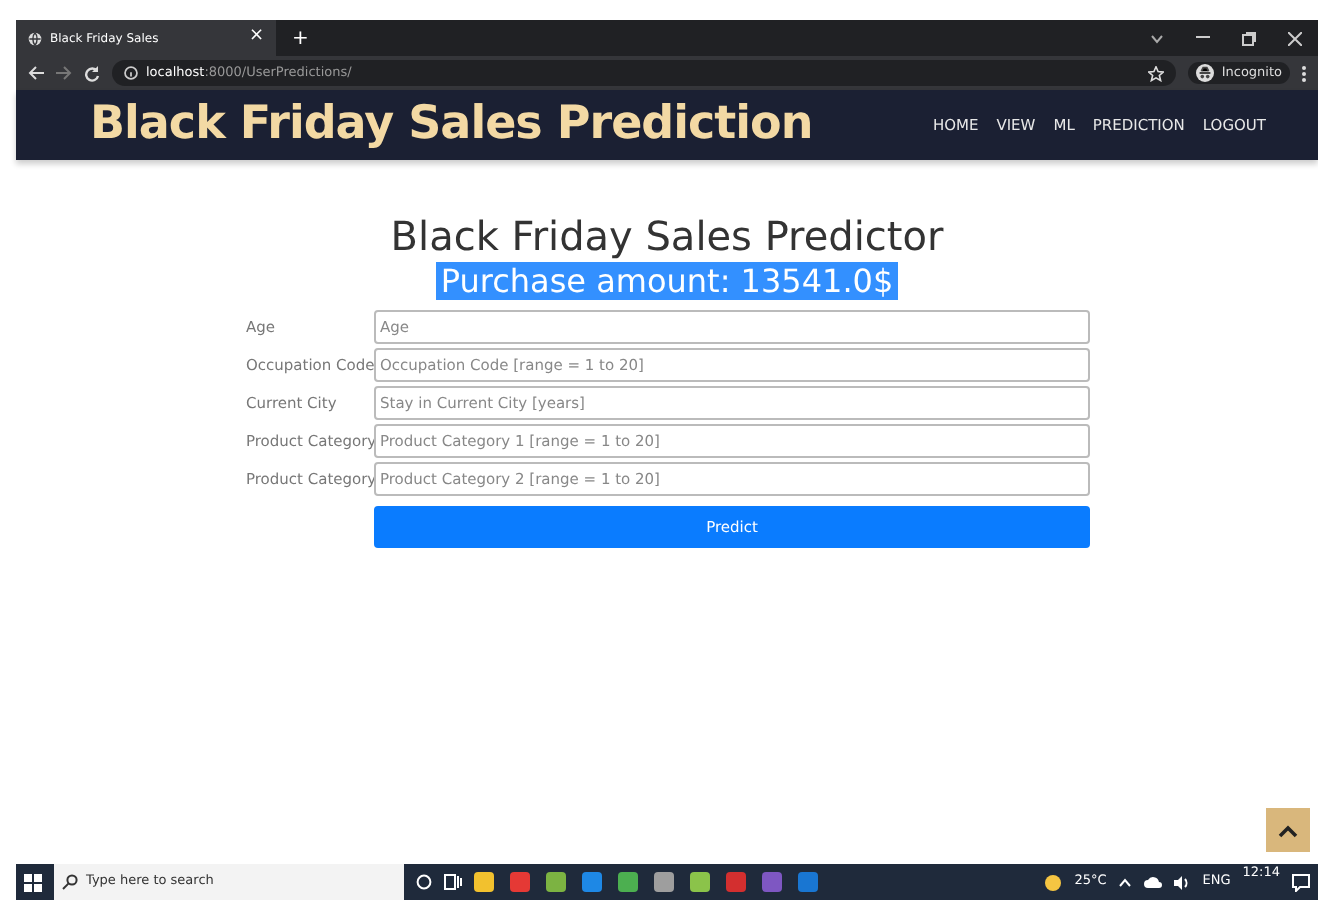 This screenshot has width=1318, height=900. What do you see at coordinates (667, 236) in the screenshot?
I see `page-heading: Black Friday Sales Predictor` at bounding box center [667, 236].